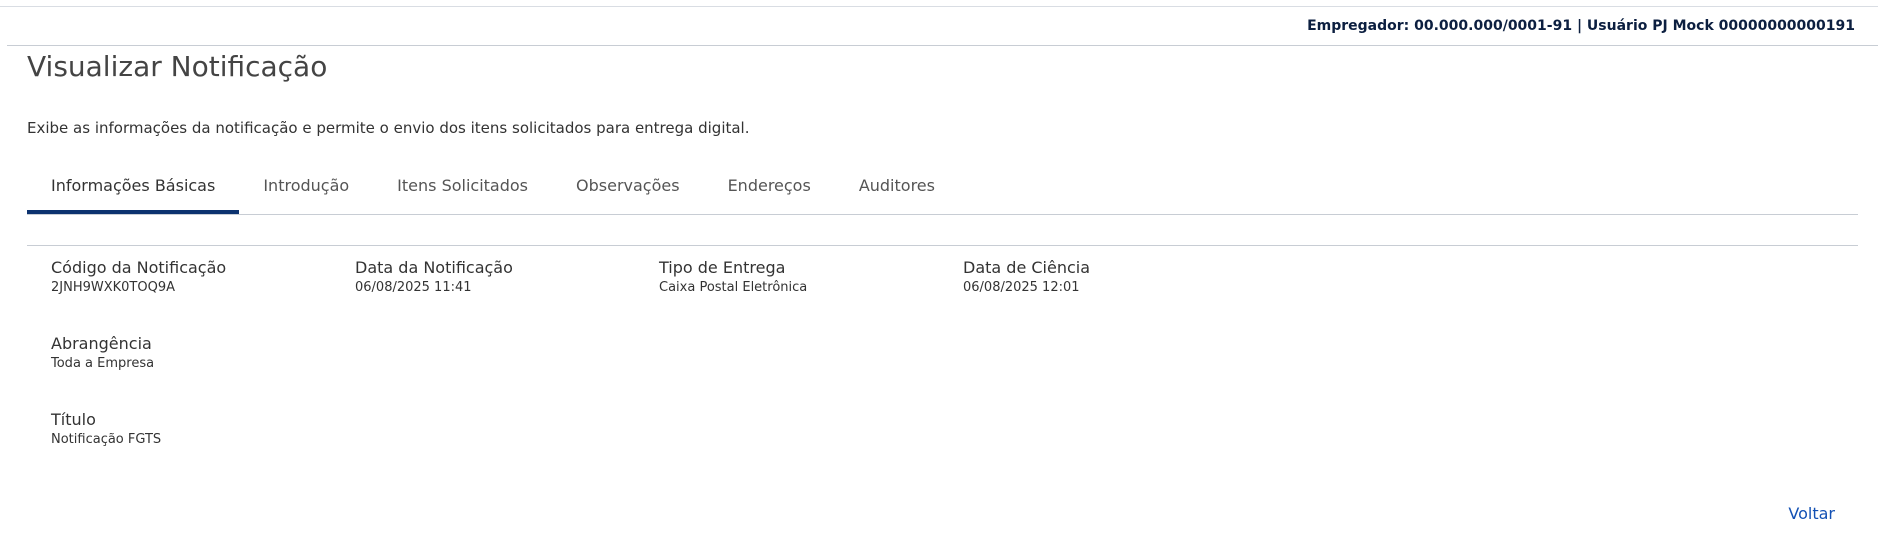  I want to click on page-title: Visualizar Notificação, so click(177, 66).